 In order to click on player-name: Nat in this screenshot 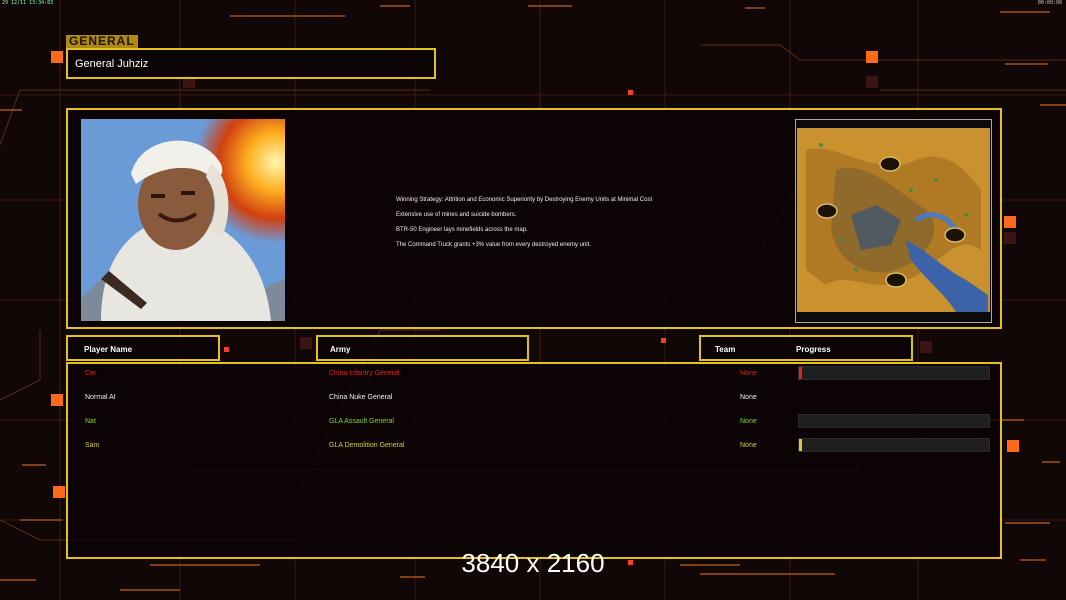, I will do `click(90, 421)`.